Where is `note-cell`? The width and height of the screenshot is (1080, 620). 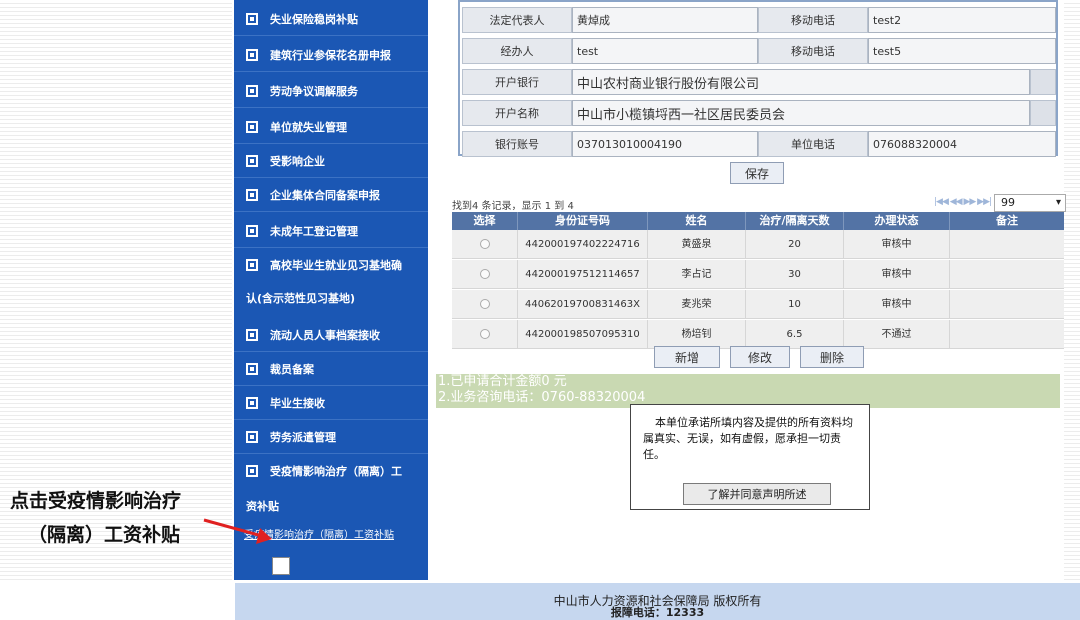
note-cell is located at coordinates (1007, 304).